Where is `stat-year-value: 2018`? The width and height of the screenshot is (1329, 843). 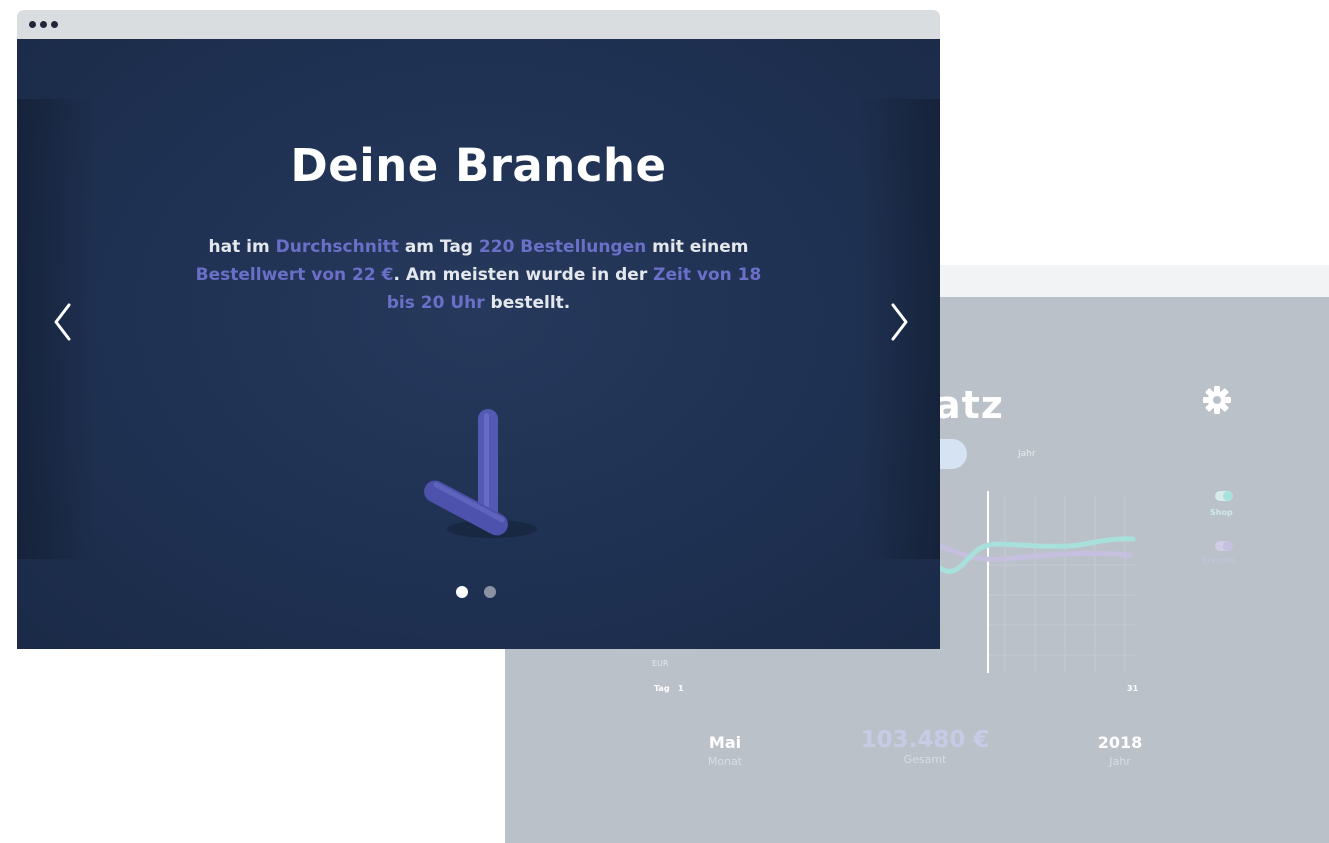 stat-year-value: 2018 is located at coordinates (1120, 742).